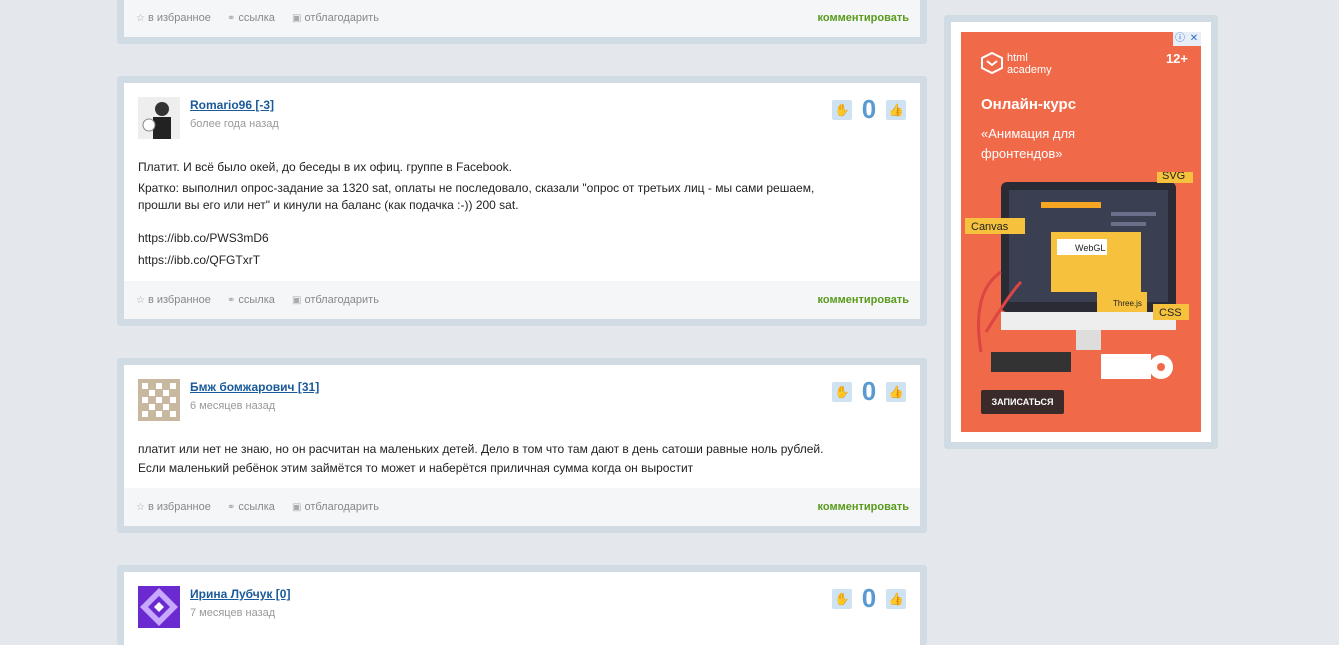 The width and height of the screenshot is (1339, 645). I want to click on comment-link: https://ibb.co/QFGTxrT, so click(199, 260).